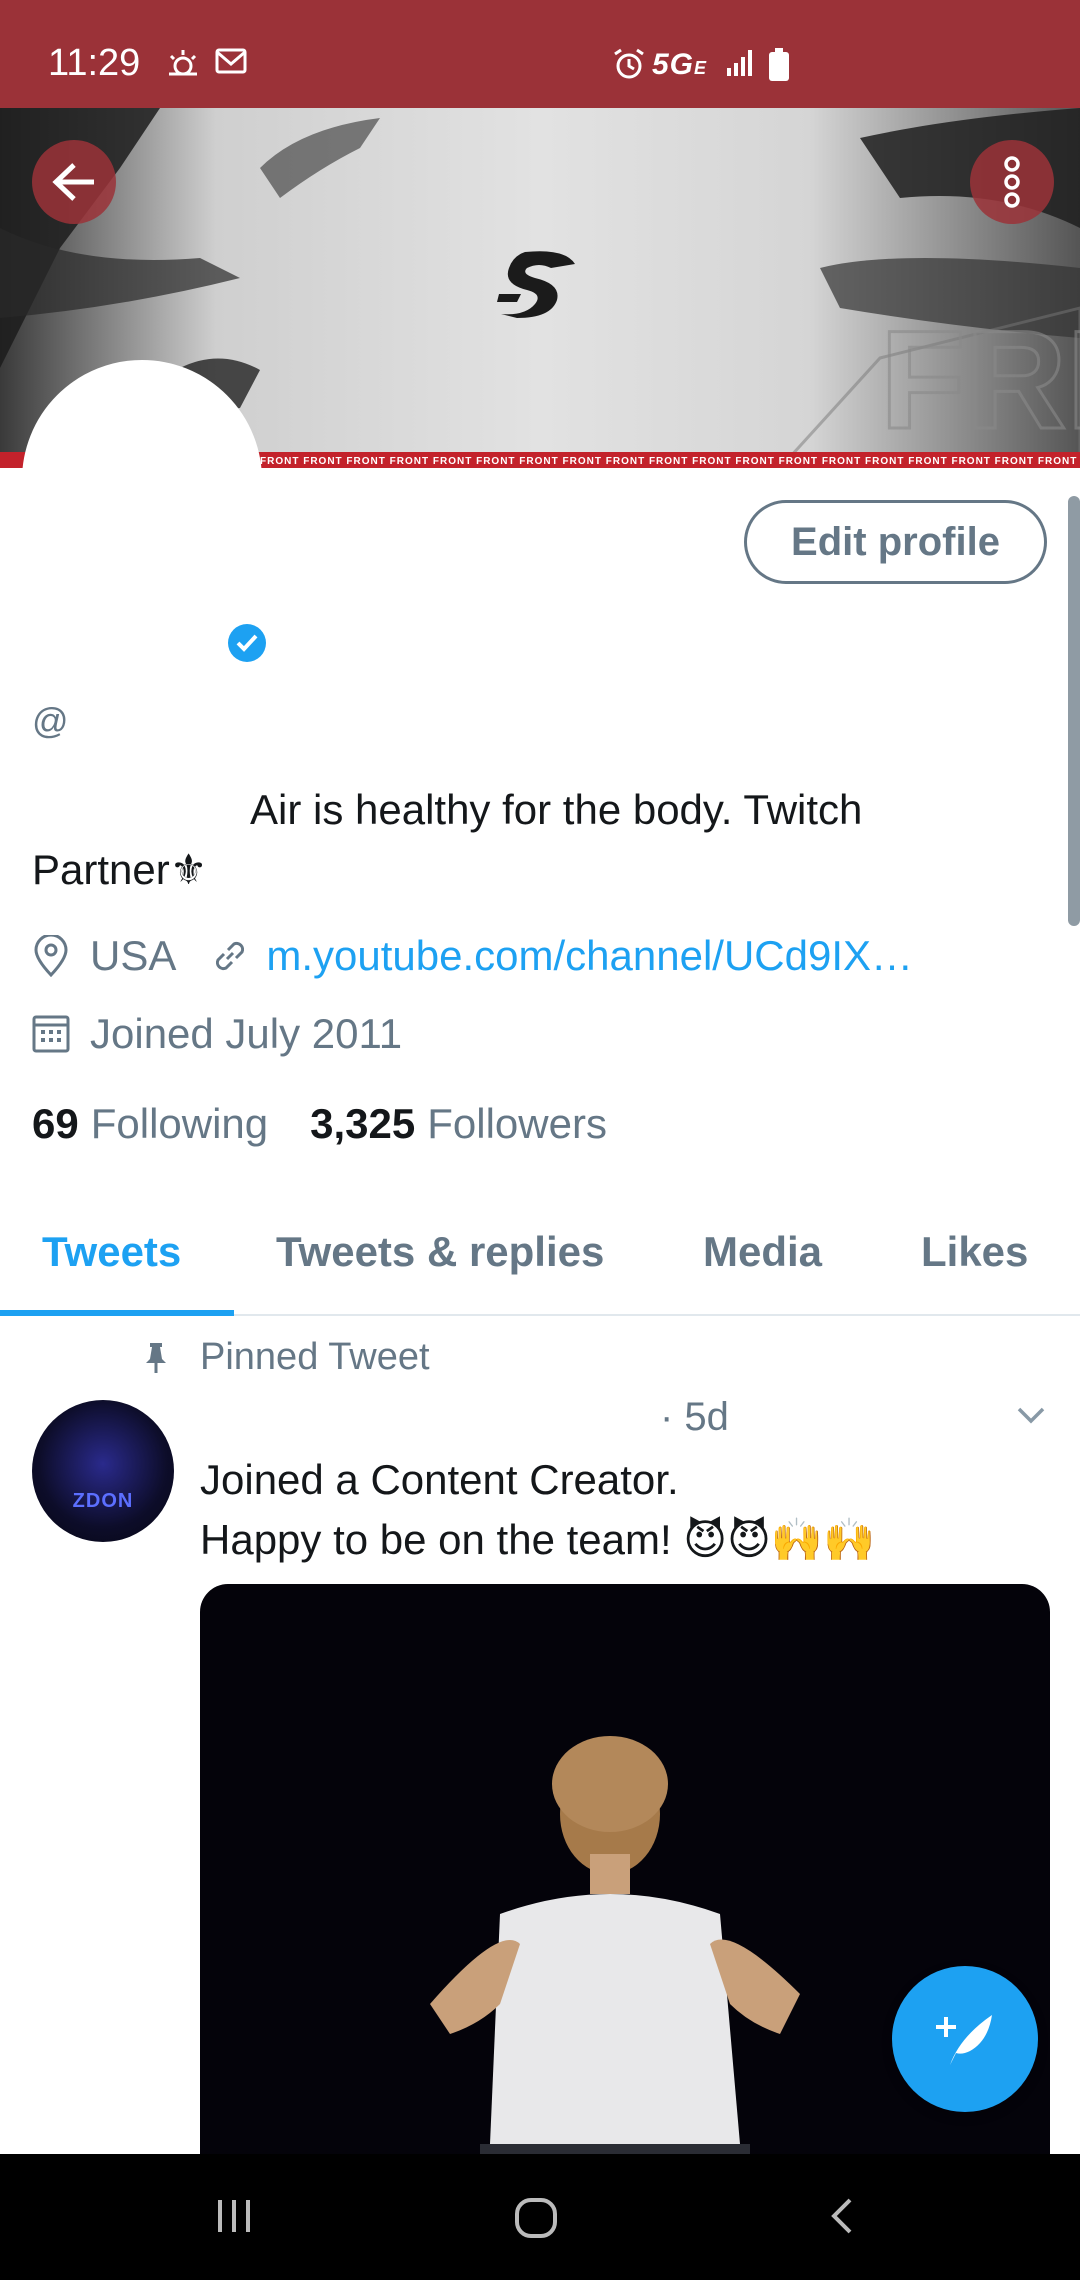 This screenshot has width=1080, height=2280. What do you see at coordinates (231, 63) in the screenshot?
I see `mail-icon` at bounding box center [231, 63].